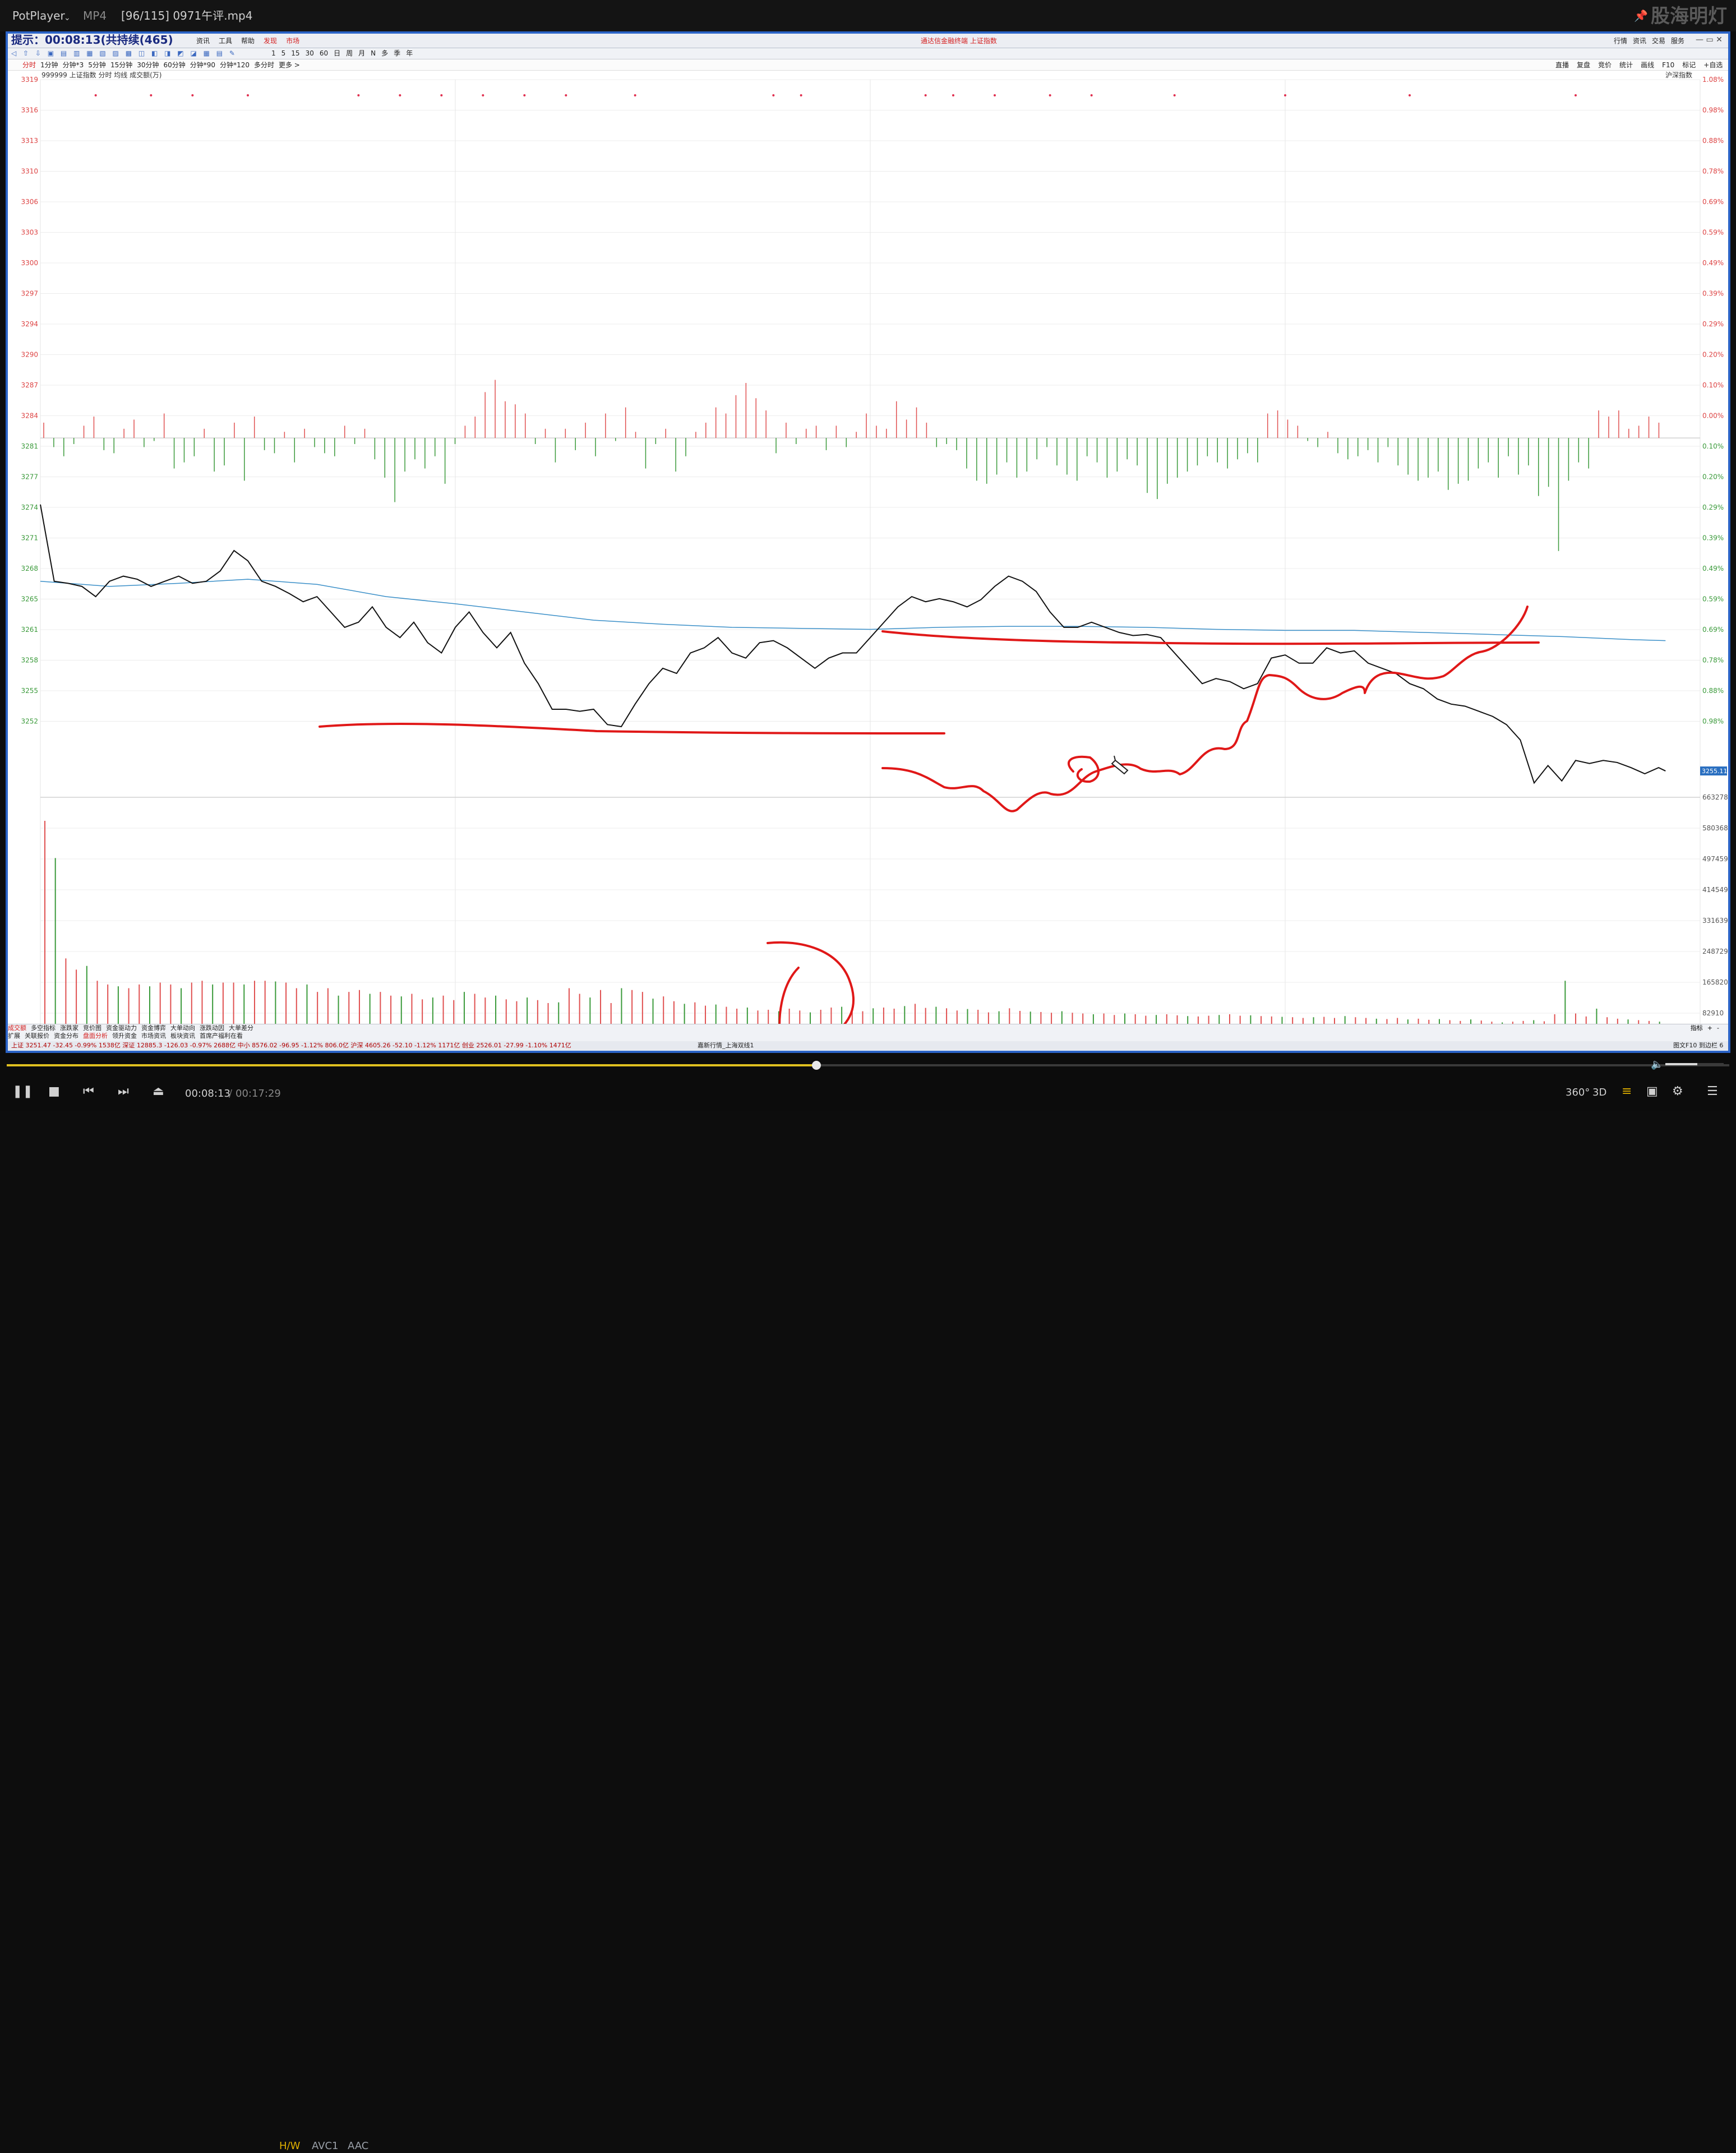  Describe the element at coordinates (95, 1036) in the screenshot. I see `indicator-tab-2-3: 盘面分析` at that location.